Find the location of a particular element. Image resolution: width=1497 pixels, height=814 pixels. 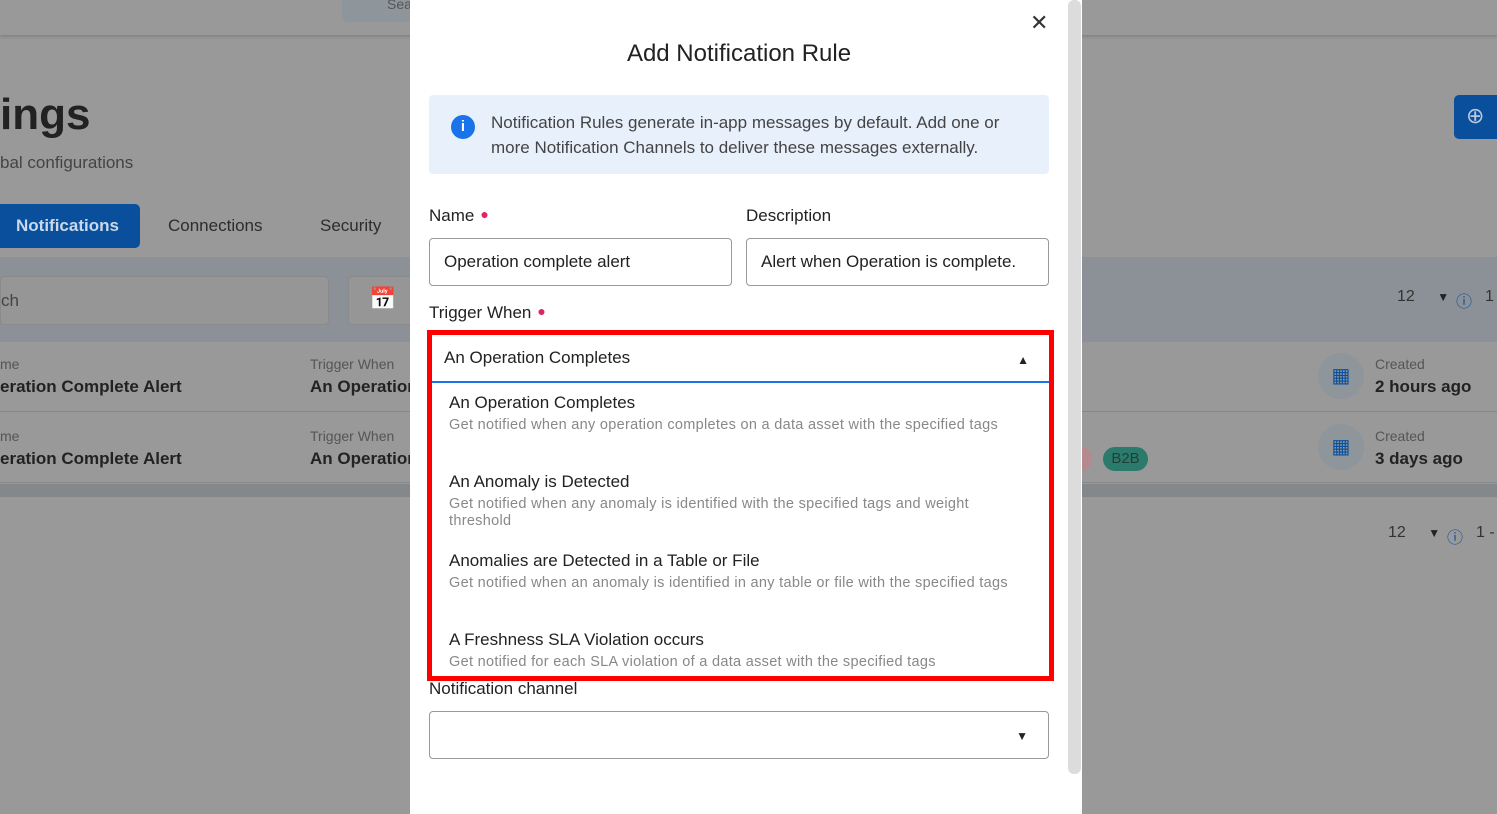

tab-connections: Connections is located at coordinates (215, 226).